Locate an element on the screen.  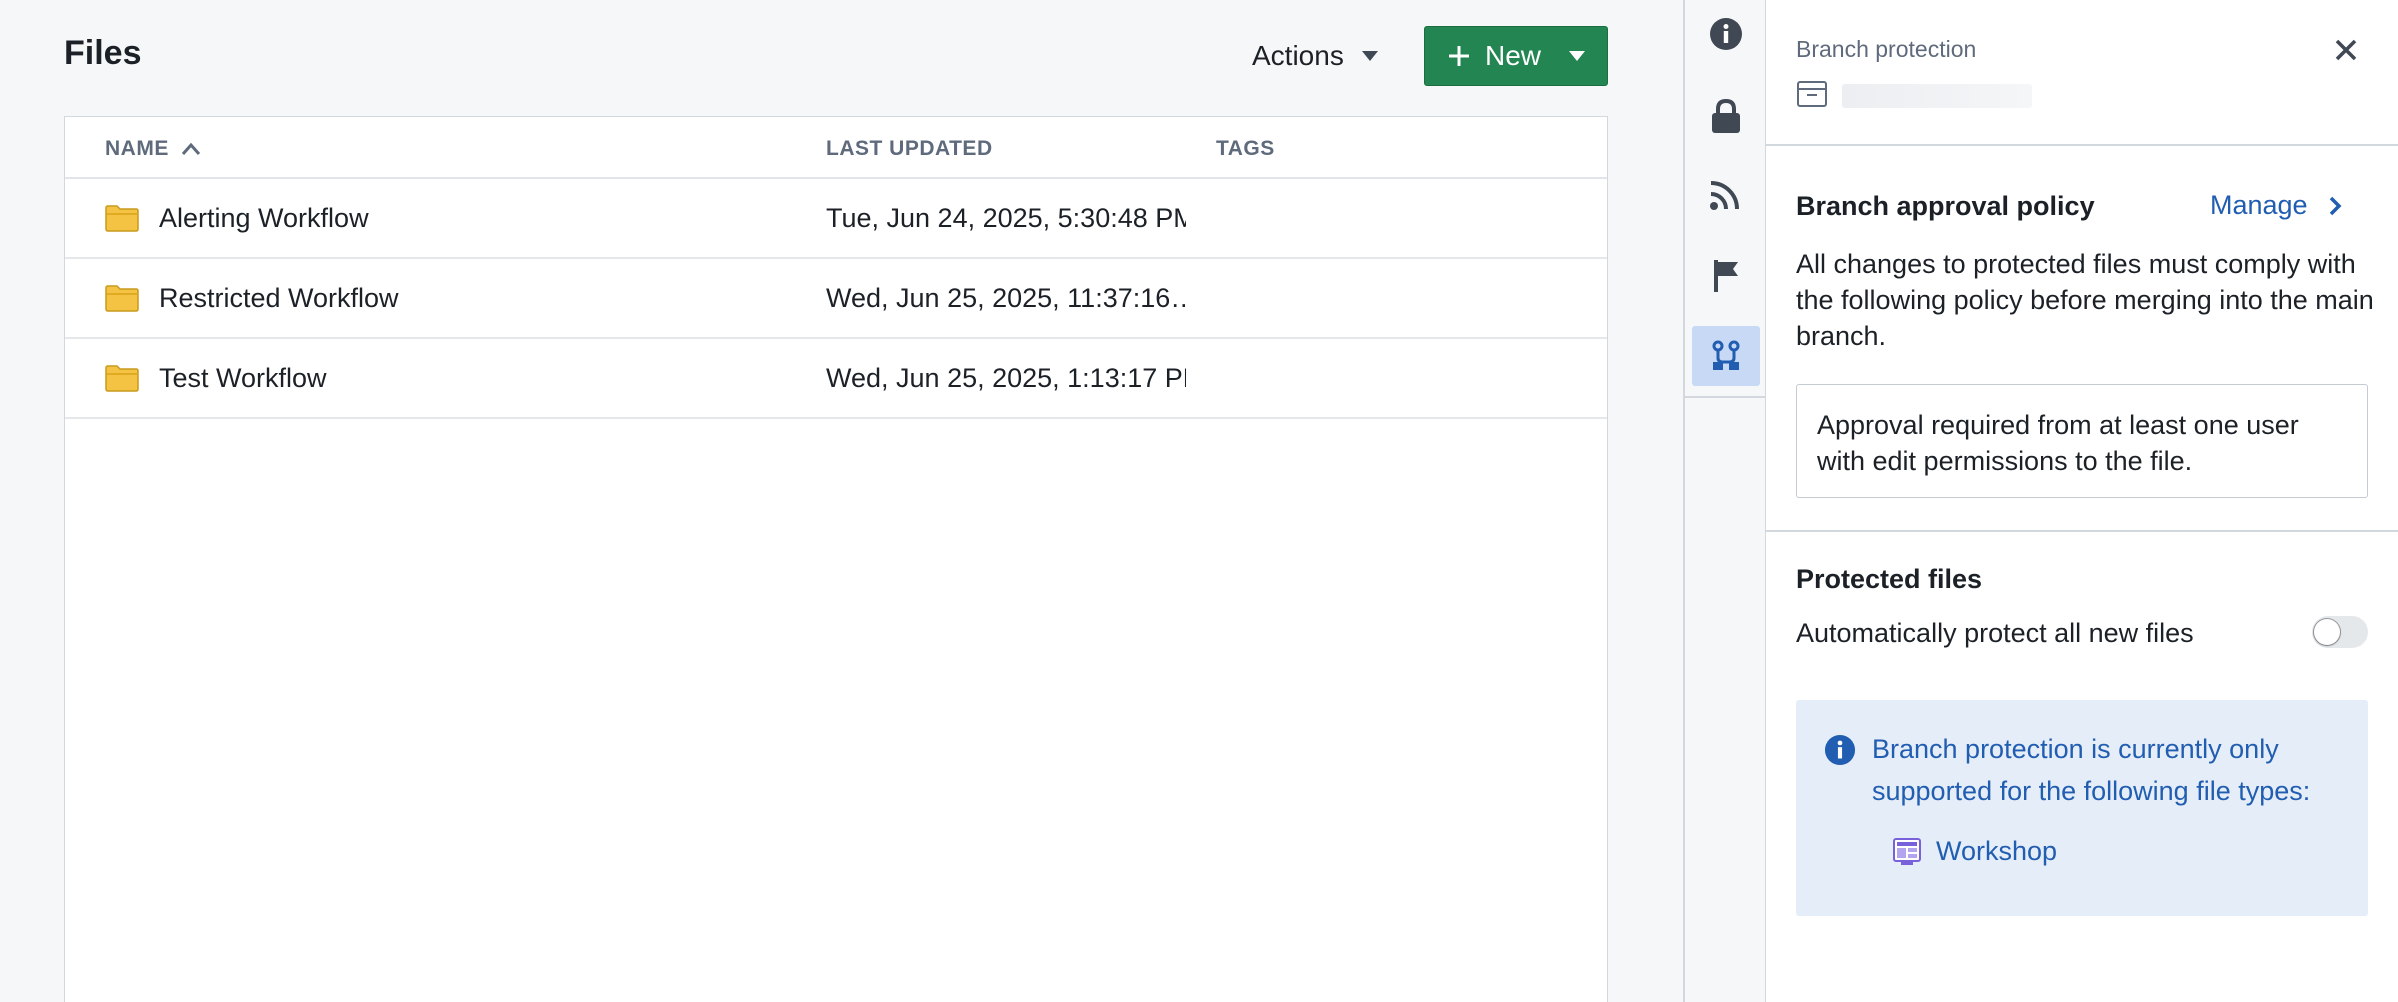
sidebar-rail is located at coordinates (1724, 501).